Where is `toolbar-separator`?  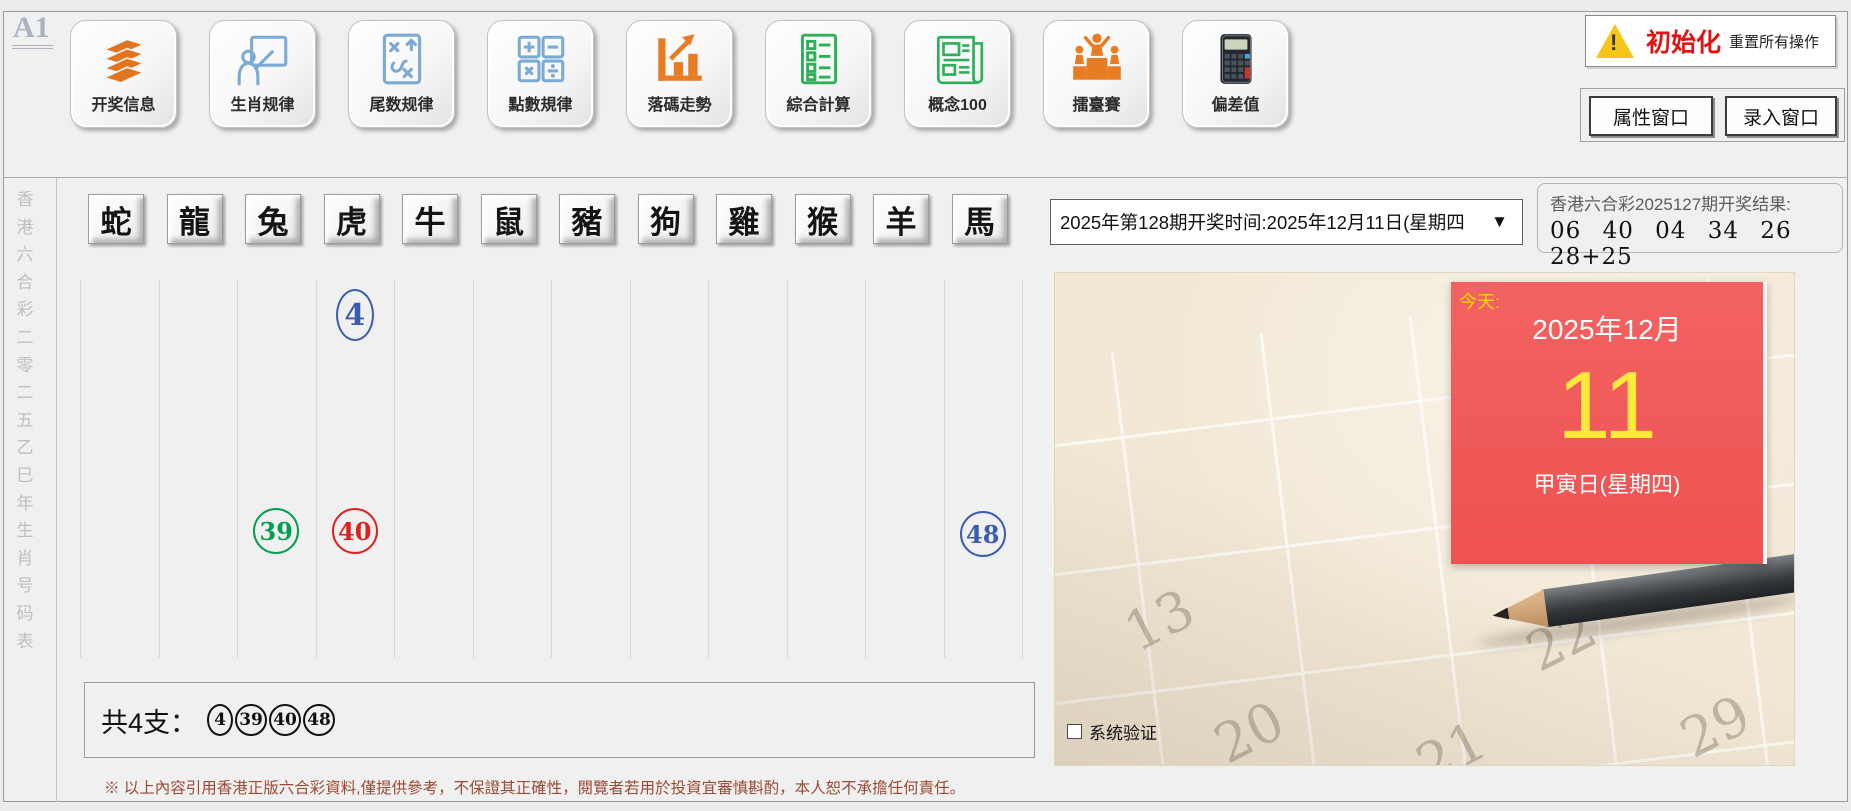
toolbar-separator is located at coordinates (925, 177).